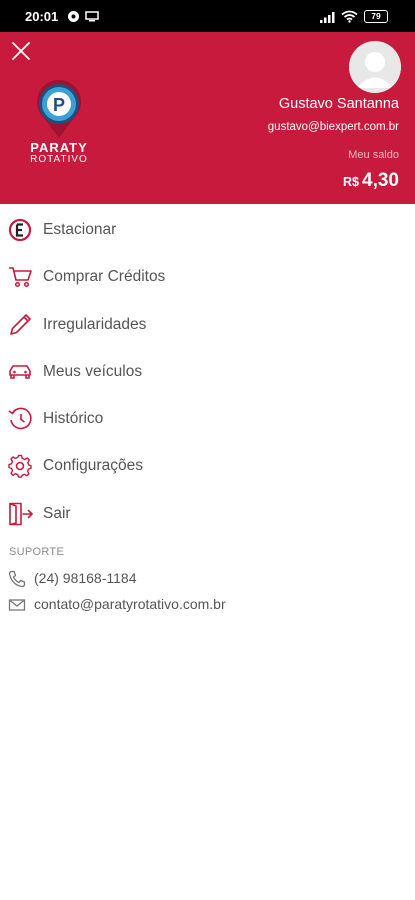 This screenshot has width=415, height=900. What do you see at coordinates (21, 514) in the screenshot?
I see `logout-icon` at bounding box center [21, 514].